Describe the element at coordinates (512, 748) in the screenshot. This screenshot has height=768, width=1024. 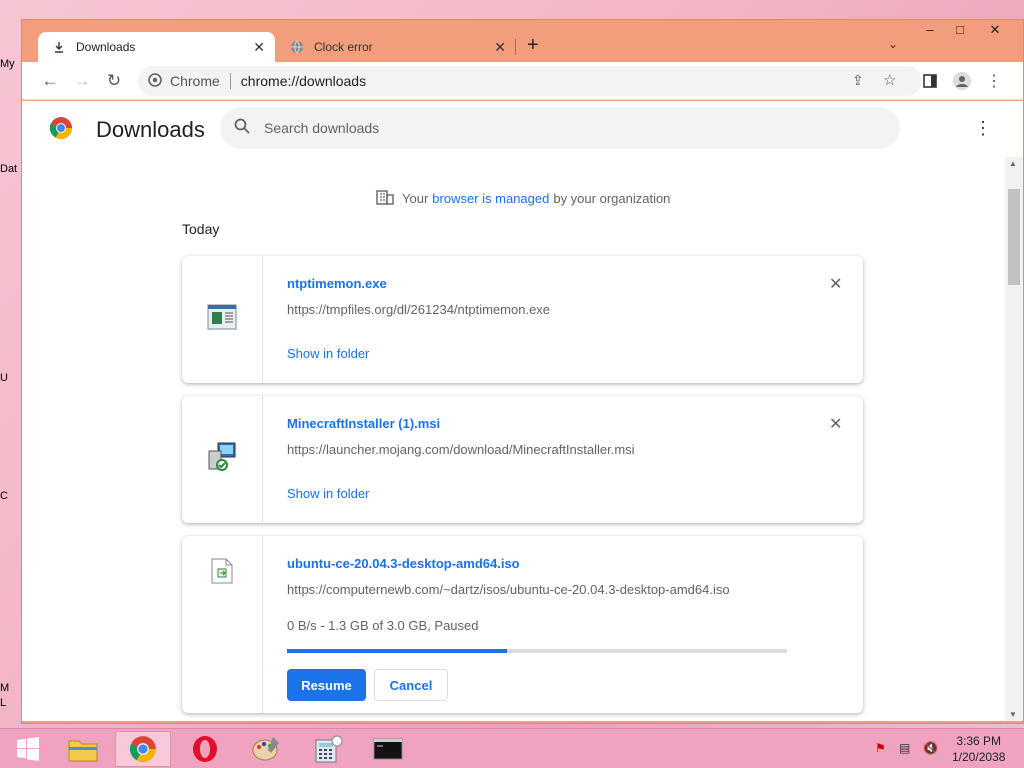
I see `taskbar: ⚑ ▤ 🔇 3:36 PM 1/20/2038` at that location.